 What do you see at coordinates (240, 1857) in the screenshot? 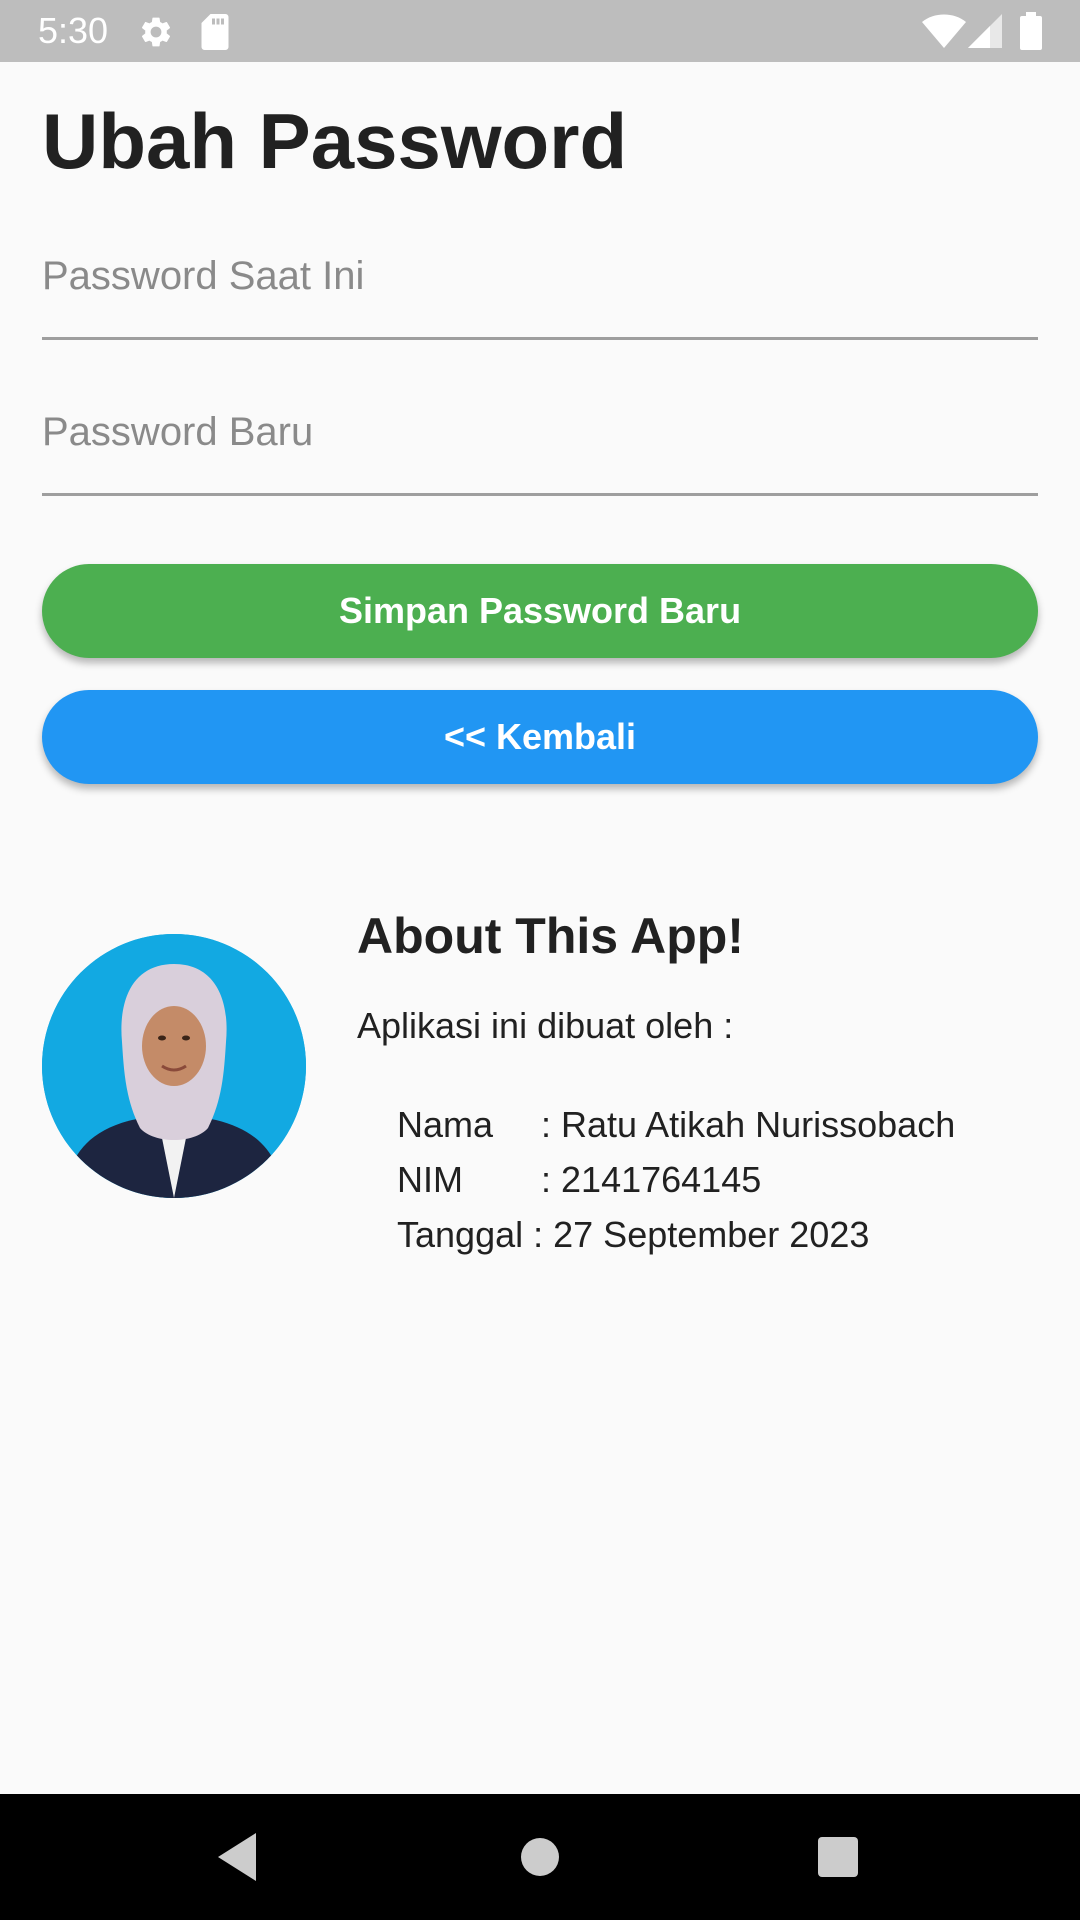
I see `back-icon` at bounding box center [240, 1857].